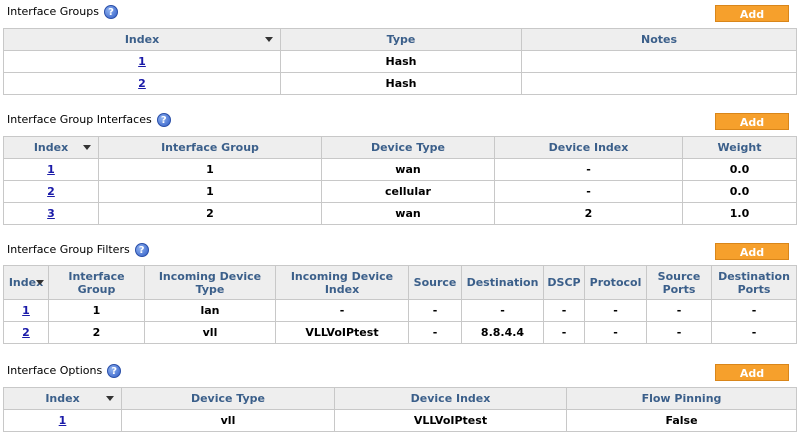 Image resolution: width=799 pixels, height=442 pixels. What do you see at coordinates (502, 282) in the screenshot?
I see `column-header-destination: Destination` at bounding box center [502, 282].